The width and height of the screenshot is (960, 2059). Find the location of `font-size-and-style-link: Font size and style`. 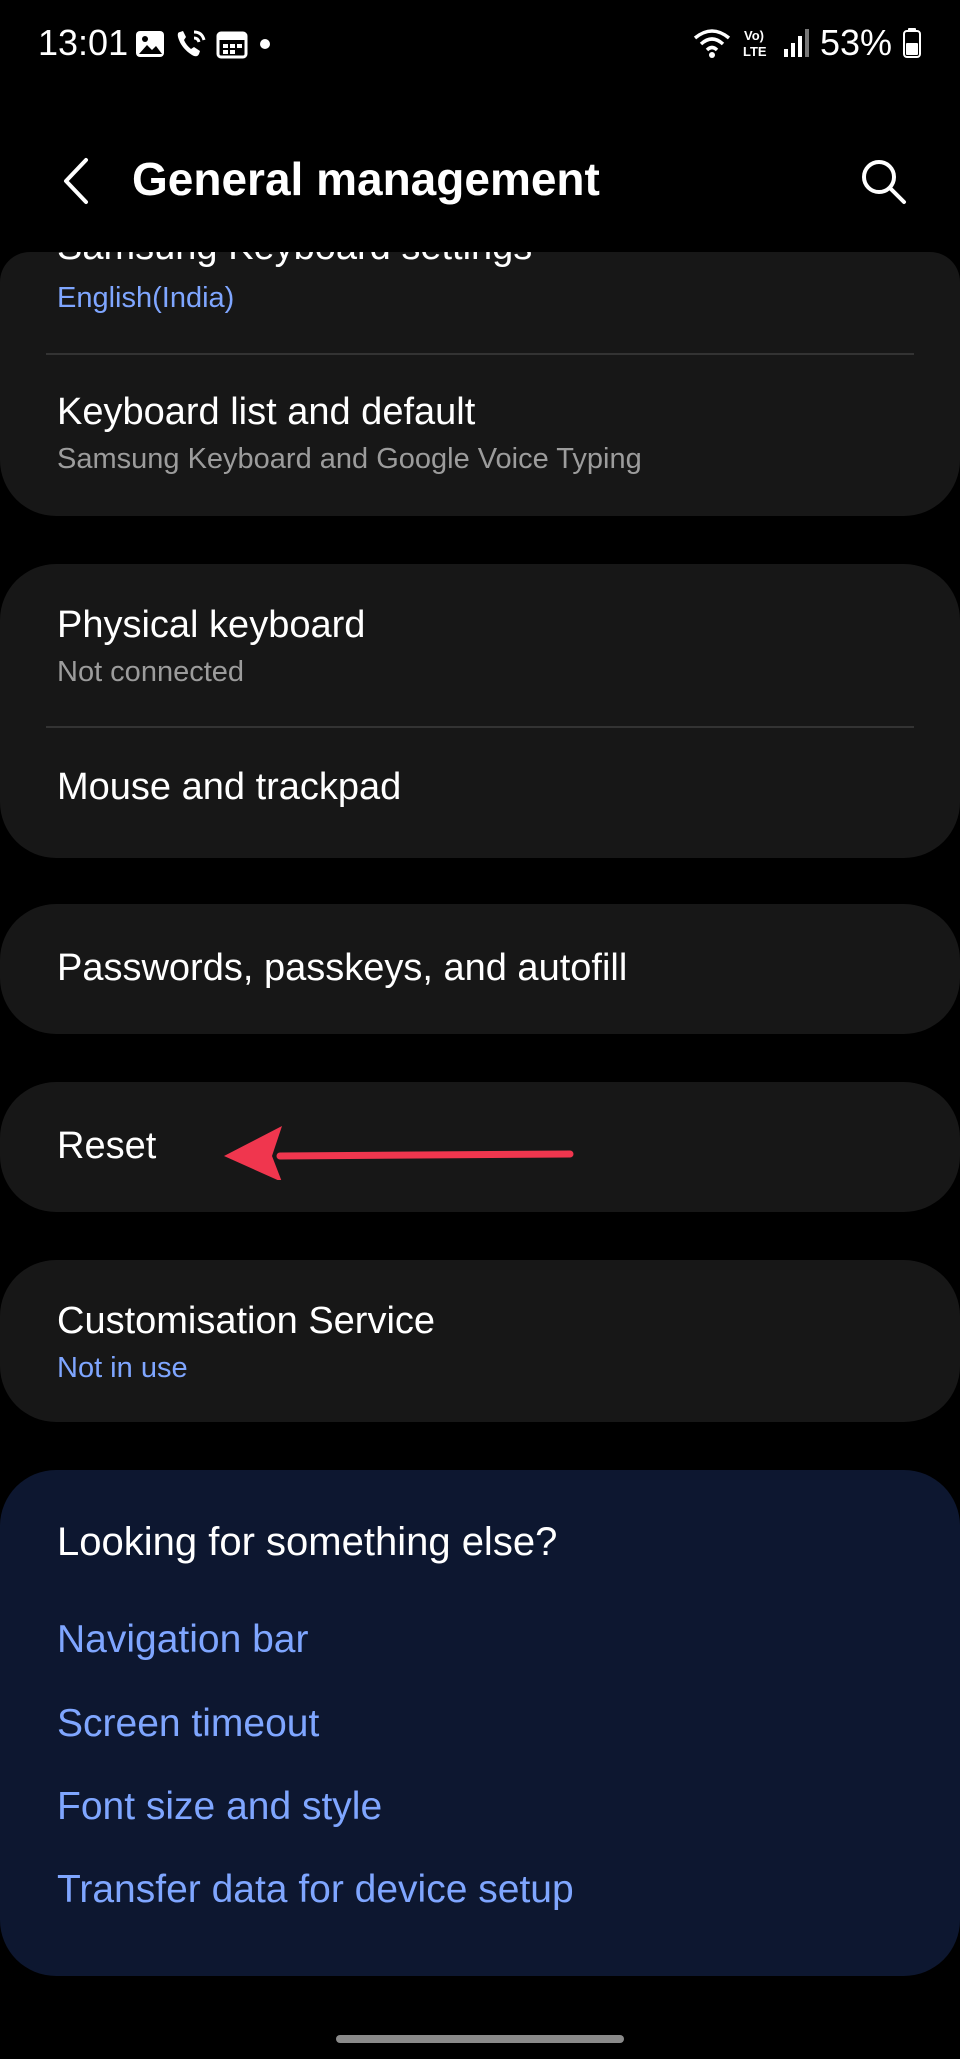

font-size-and-style-link: Font size and style is located at coordinates (219, 1807).